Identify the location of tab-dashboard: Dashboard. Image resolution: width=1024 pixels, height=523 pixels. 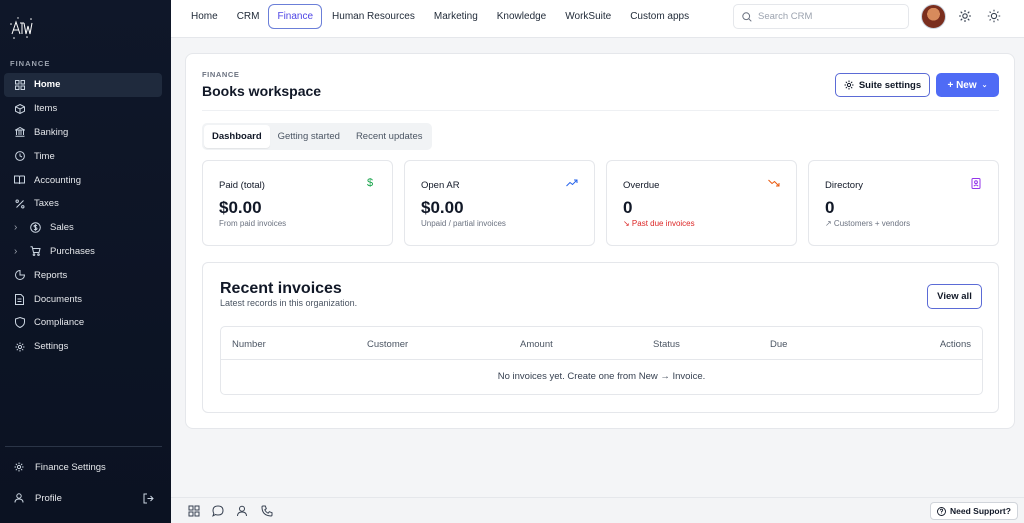
(237, 136).